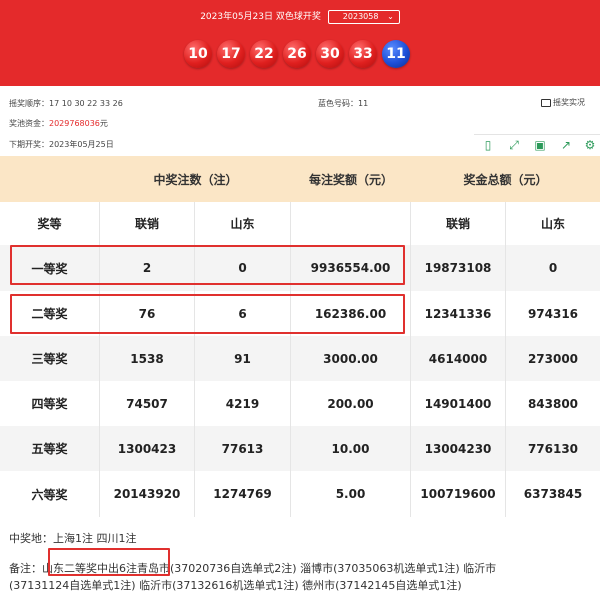  What do you see at coordinates (103, 123) in the screenshot?
I see `prize-pool-unit: 元` at bounding box center [103, 123].